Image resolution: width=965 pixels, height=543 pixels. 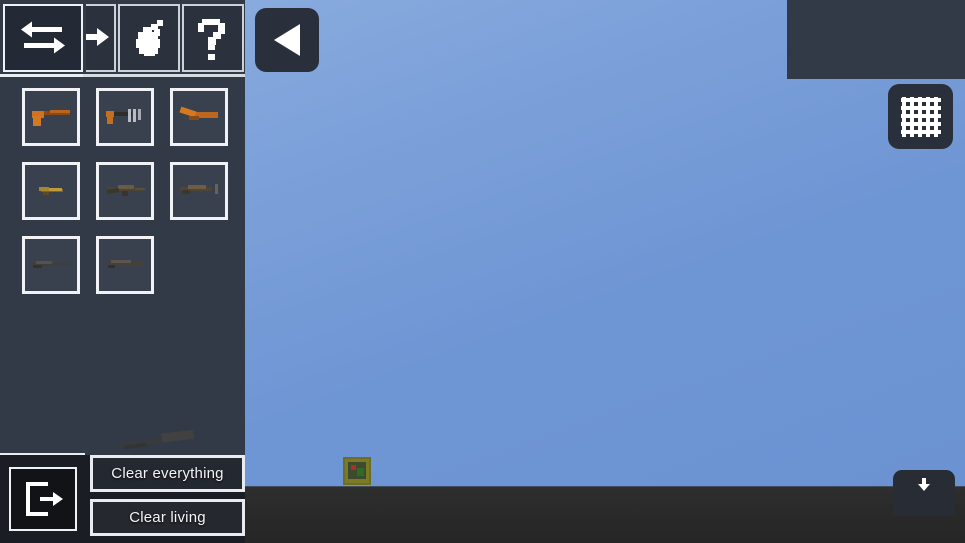 I want to click on submachine-gun-icon, so click(x=125, y=117).